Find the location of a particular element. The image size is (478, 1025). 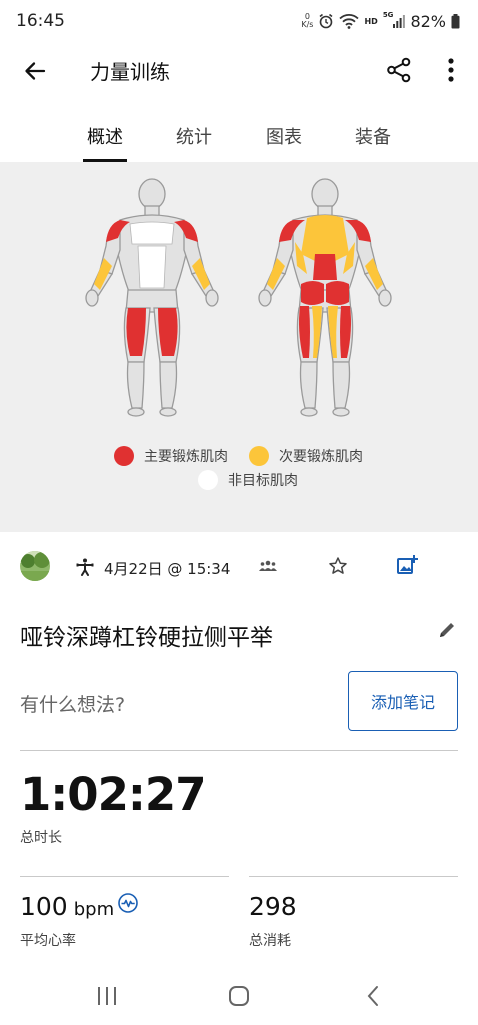

page-title: 力量训练 is located at coordinates (130, 72).